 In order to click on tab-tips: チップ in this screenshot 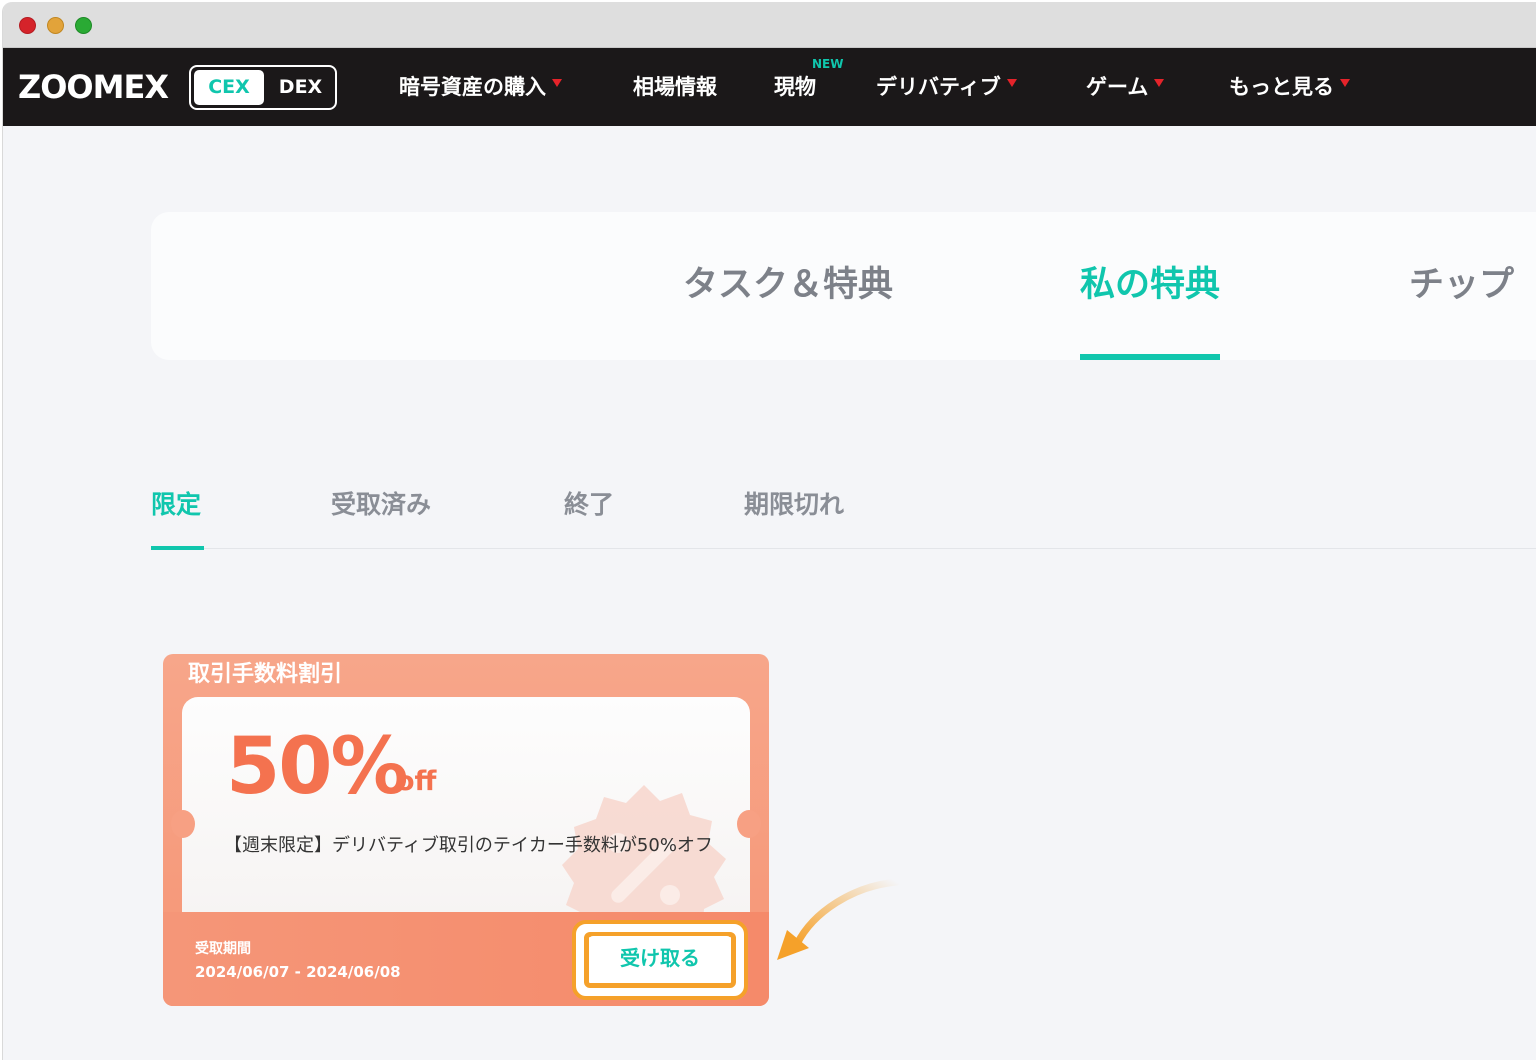, I will do `click(1461, 285)`.